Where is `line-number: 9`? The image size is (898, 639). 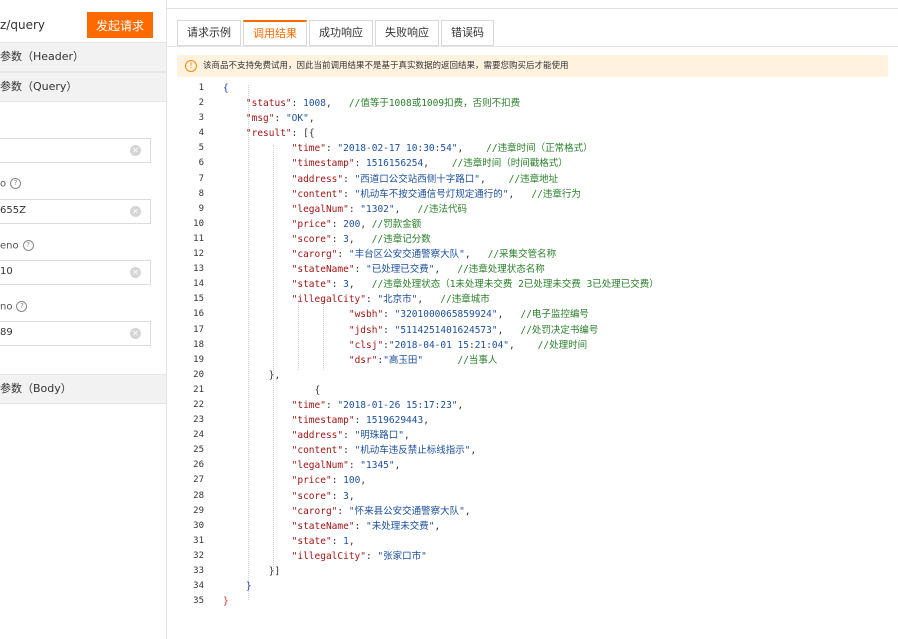
line-number: 9 is located at coordinates (201, 208).